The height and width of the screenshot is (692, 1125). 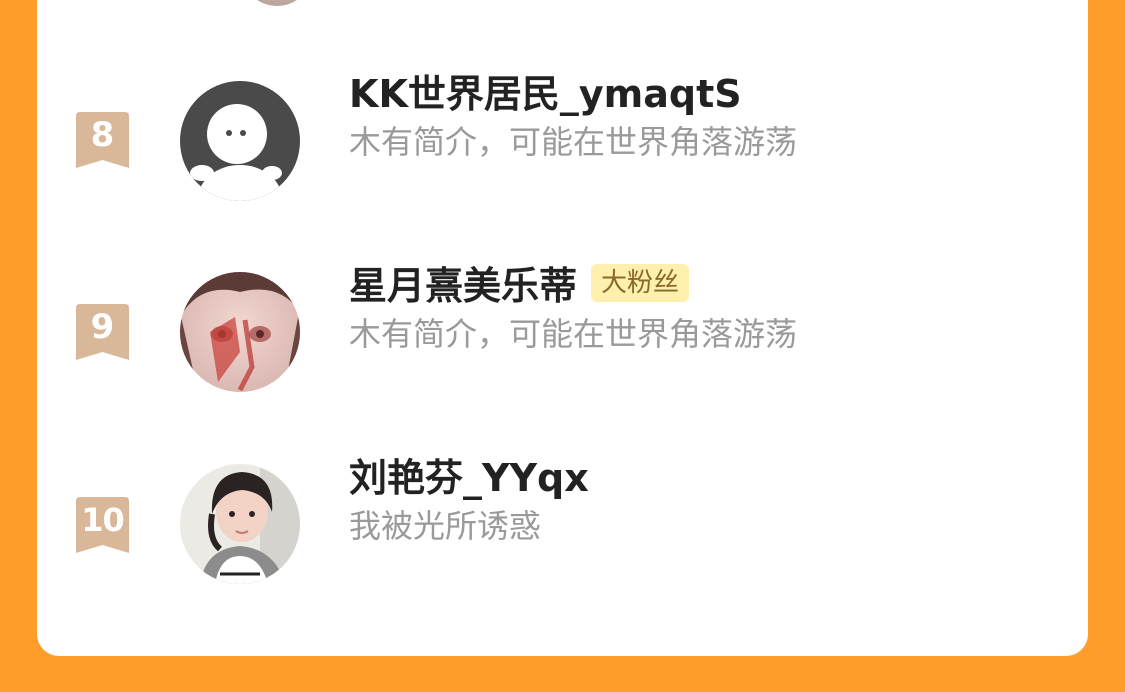 I want to click on rank-number: 9, so click(x=102, y=327).